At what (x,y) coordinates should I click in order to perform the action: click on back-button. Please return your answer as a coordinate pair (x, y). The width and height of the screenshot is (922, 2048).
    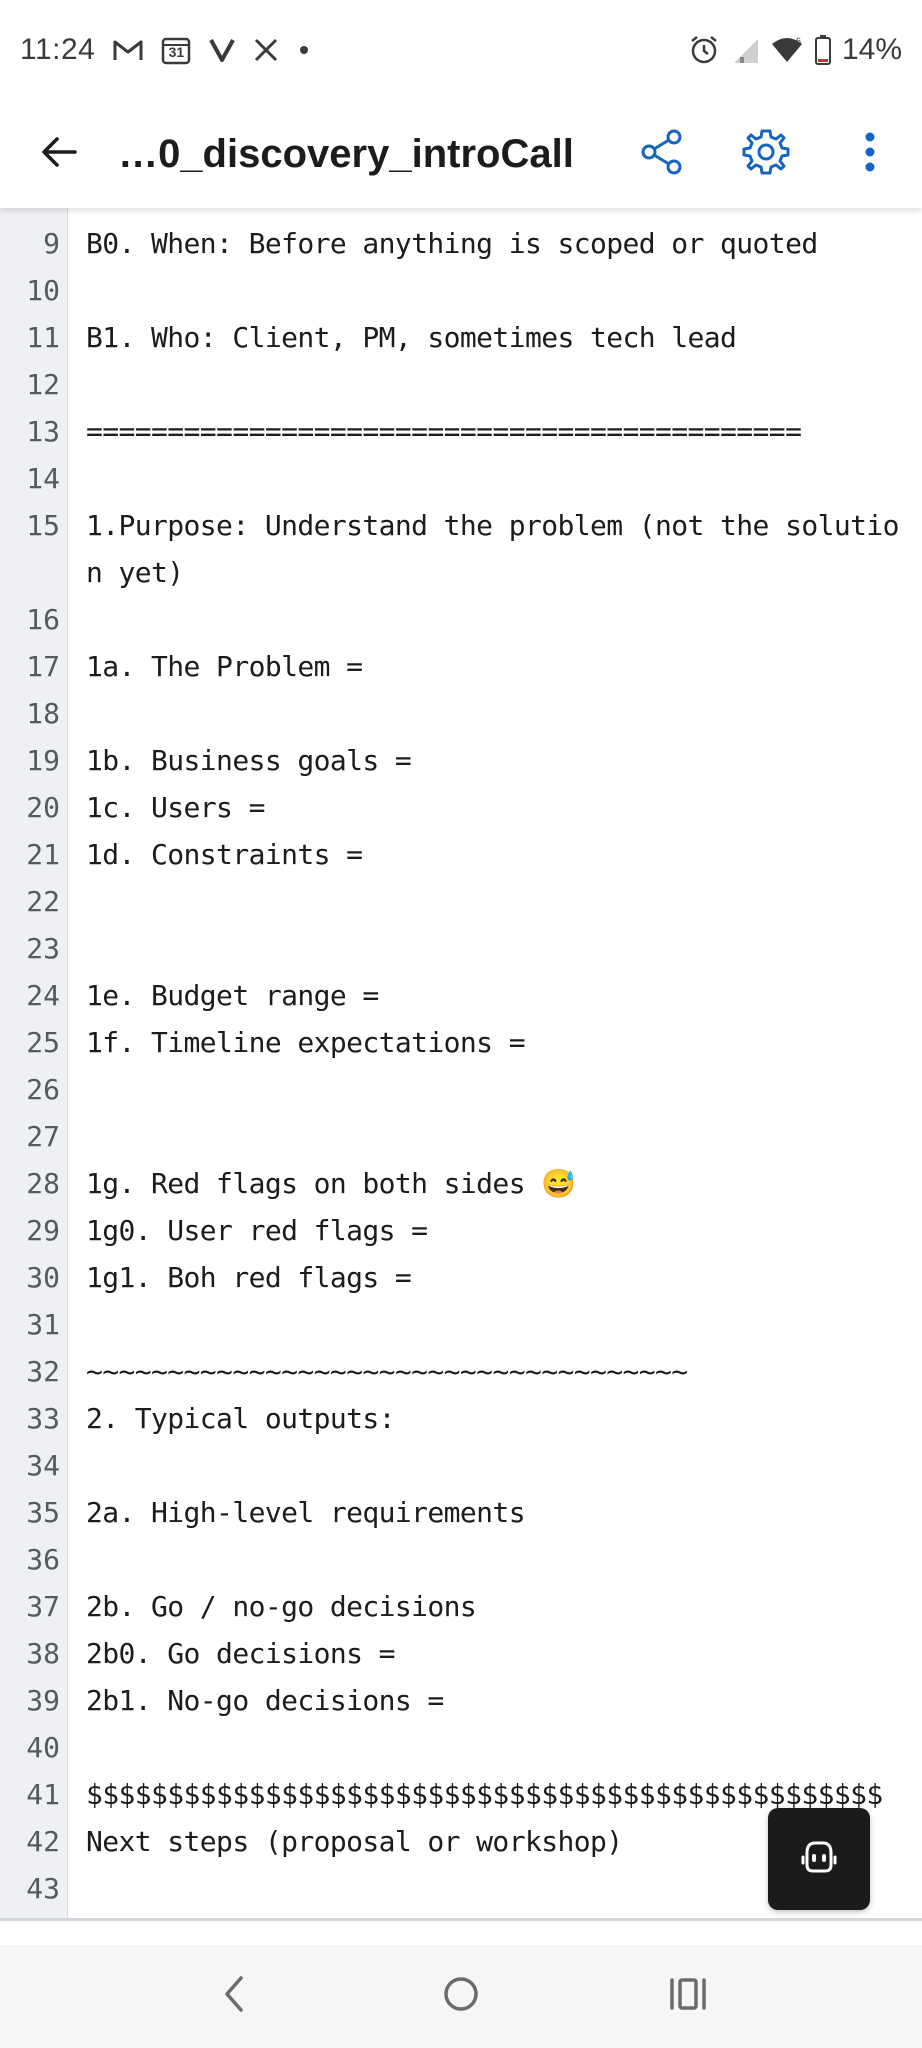
    Looking at the image, I should click on (59, 154).